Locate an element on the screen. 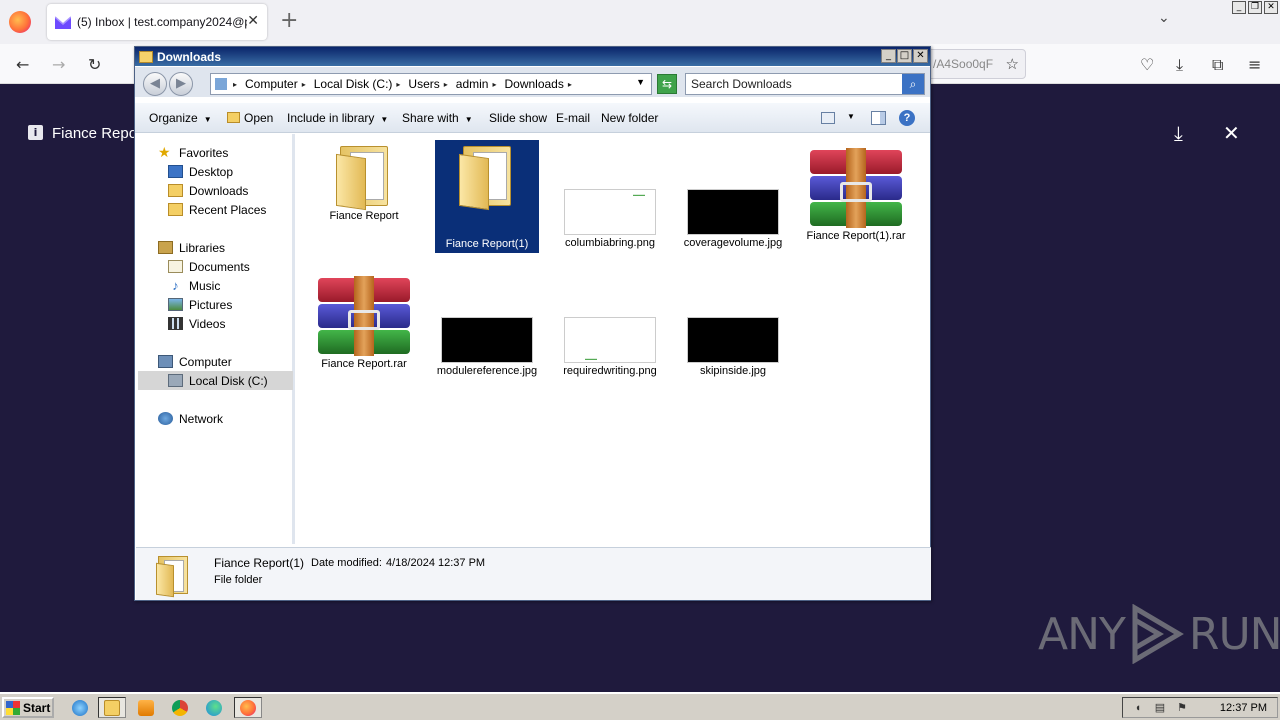  forward-arrow-icon: → is located at coordinates (58, 64).